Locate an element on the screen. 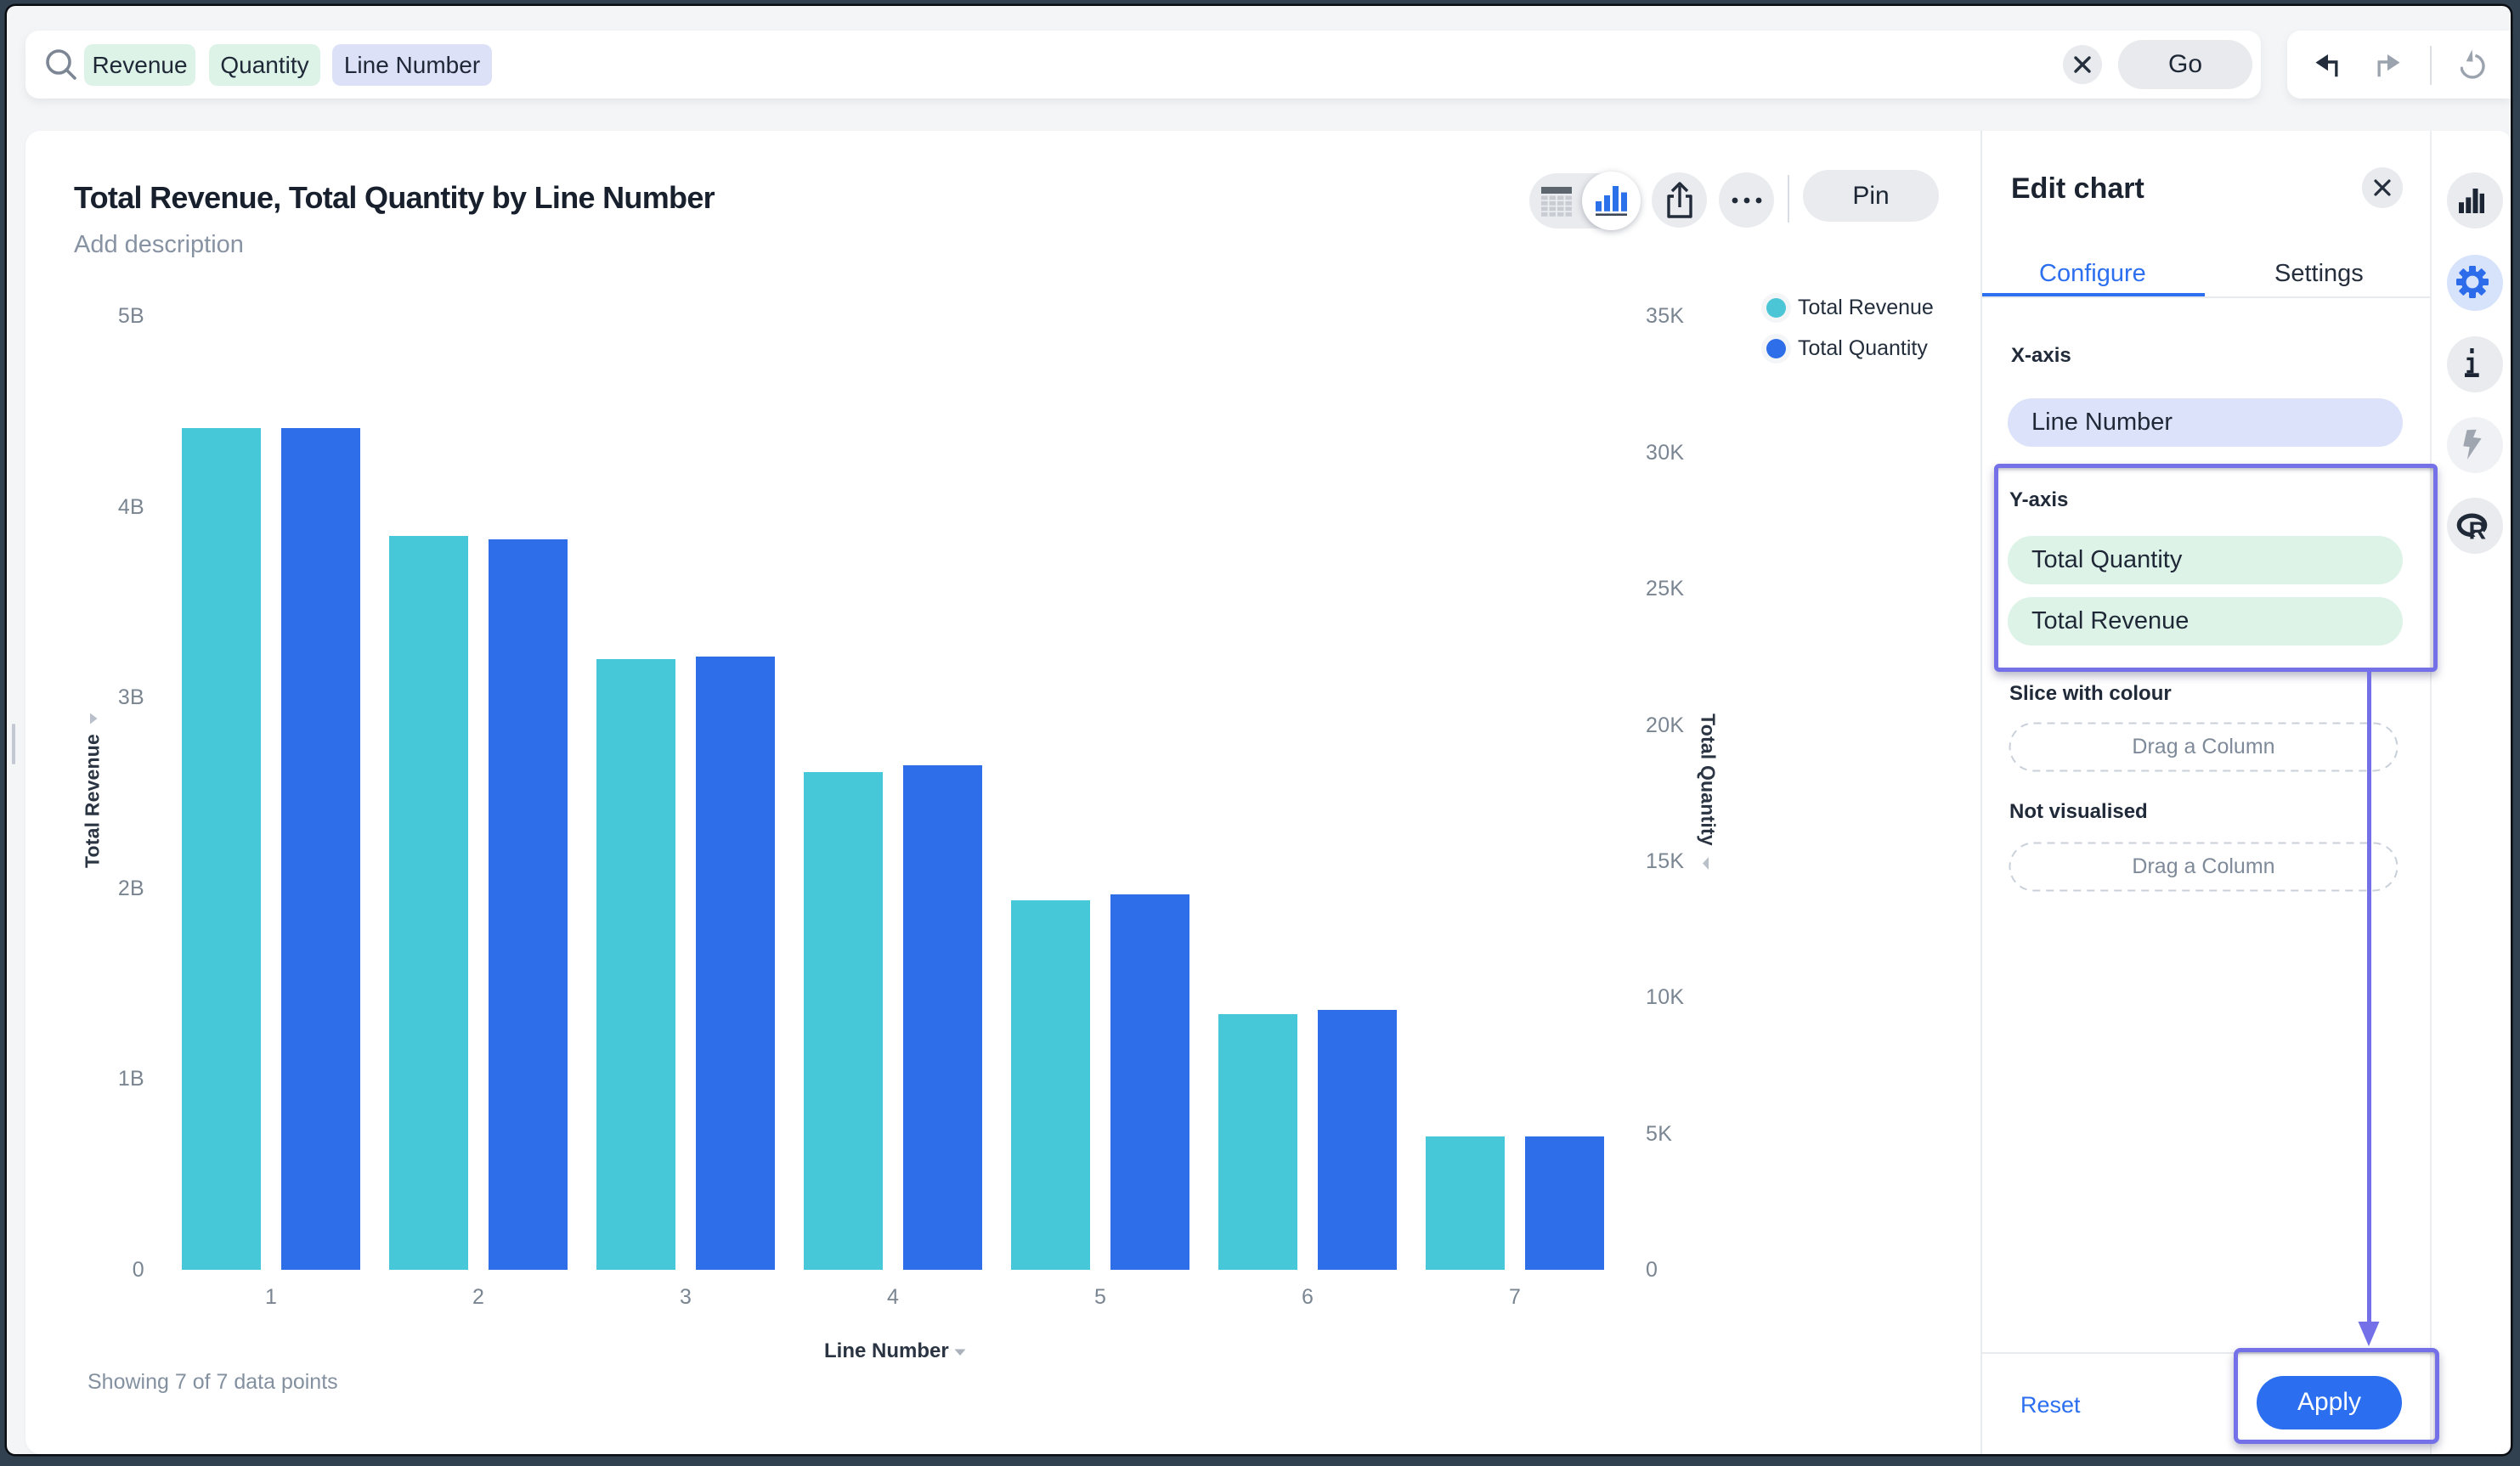  svg-text: R is located at coordinates (2478, 531).